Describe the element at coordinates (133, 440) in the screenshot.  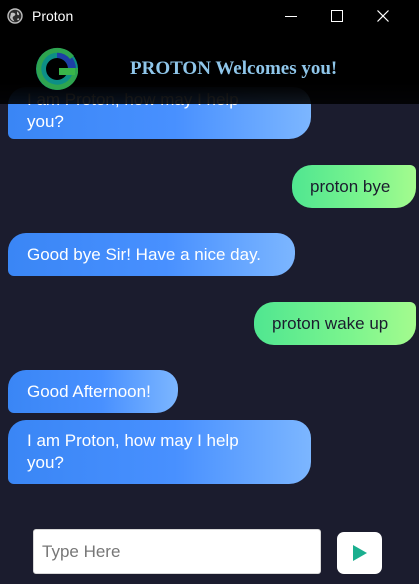
I see `message-line: I am Proton, how may I help` at that location.